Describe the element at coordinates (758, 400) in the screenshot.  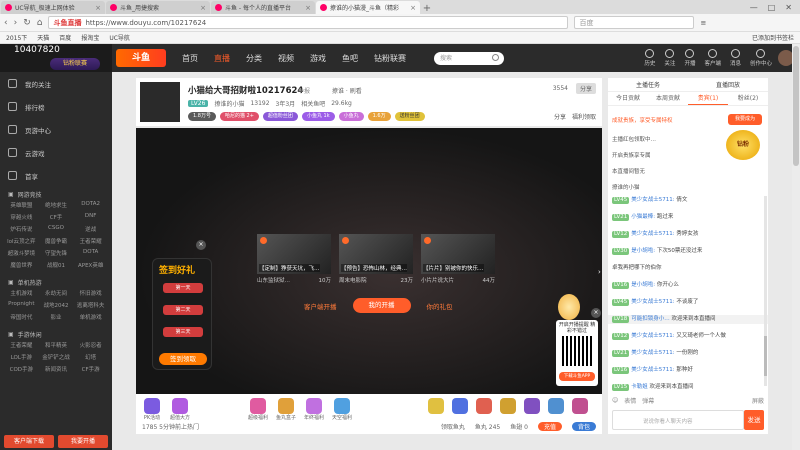
I see `block-toggle: 屏蔽` at that location.